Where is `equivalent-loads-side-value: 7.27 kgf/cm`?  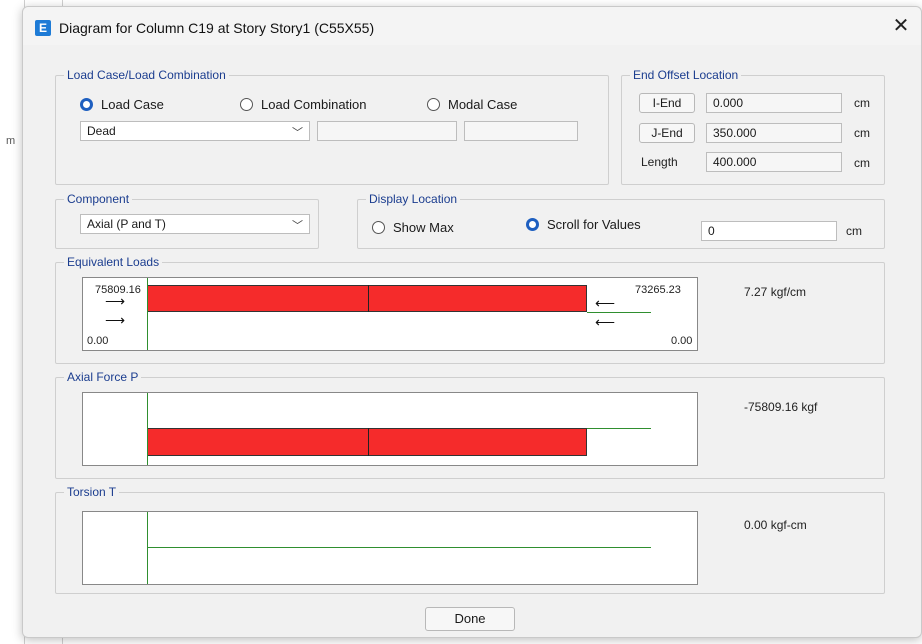 equivalent-loads-side-value: 7.27 kgf/cm is located at coordinates (775, 292).